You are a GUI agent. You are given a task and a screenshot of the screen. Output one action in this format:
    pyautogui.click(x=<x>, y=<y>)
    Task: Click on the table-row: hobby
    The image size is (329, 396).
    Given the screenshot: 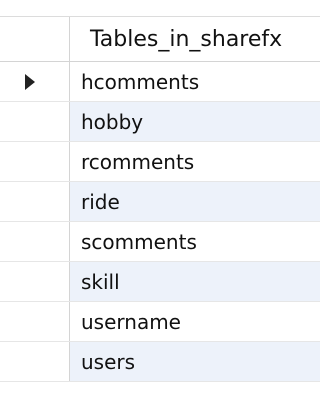 What is the action you would take?
    pyautogui.click(x=164, y=122)
    